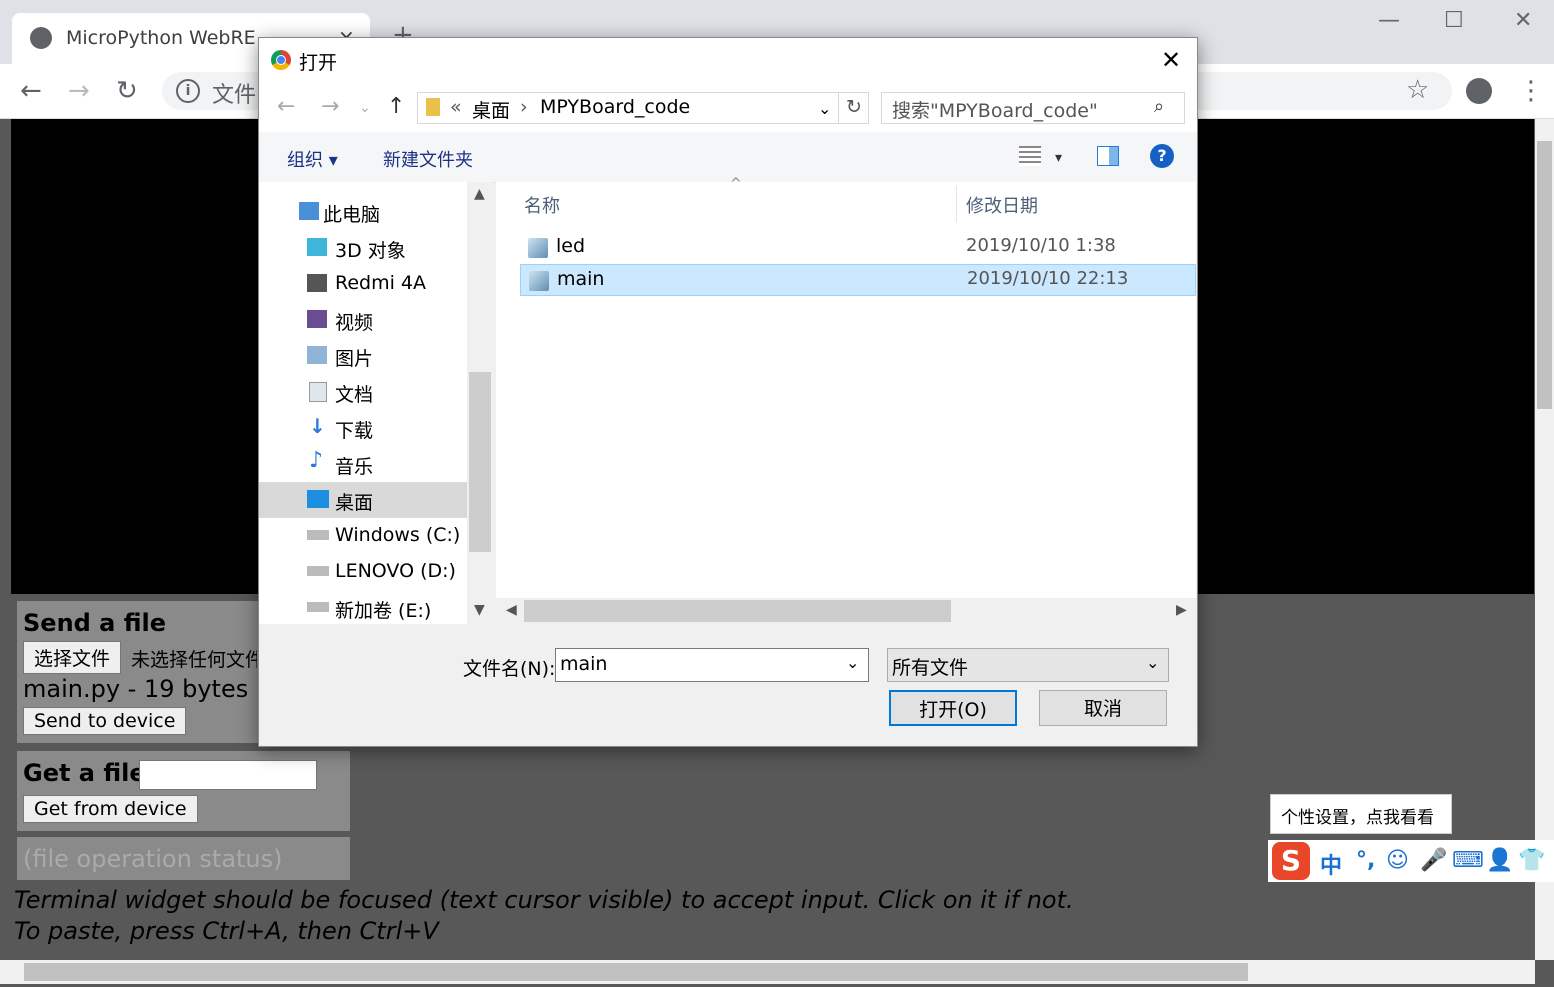 Image resolution: width=1554 pixels, height=987 pixels. Describe the element at coordinates (995, 111) in the screenshot. I see `search-placeholder: 搜索"MPYBoard_code"` at that location.